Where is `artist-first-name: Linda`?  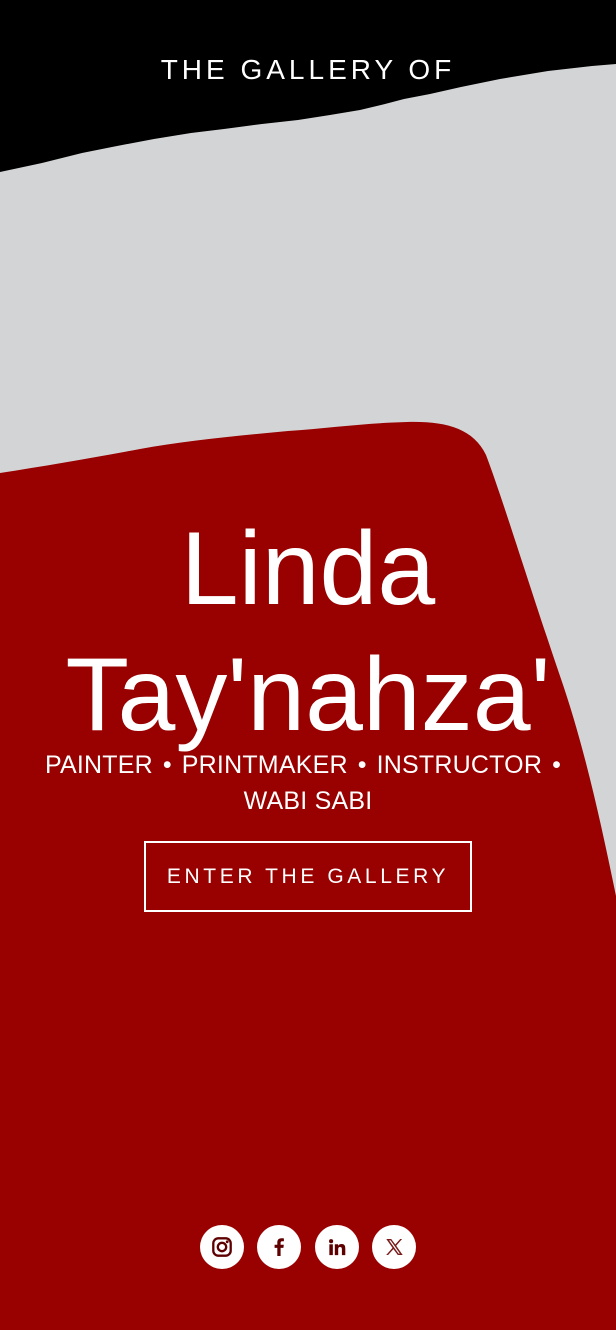
artist-first-name: Linda is located at coordinates (308, 568).